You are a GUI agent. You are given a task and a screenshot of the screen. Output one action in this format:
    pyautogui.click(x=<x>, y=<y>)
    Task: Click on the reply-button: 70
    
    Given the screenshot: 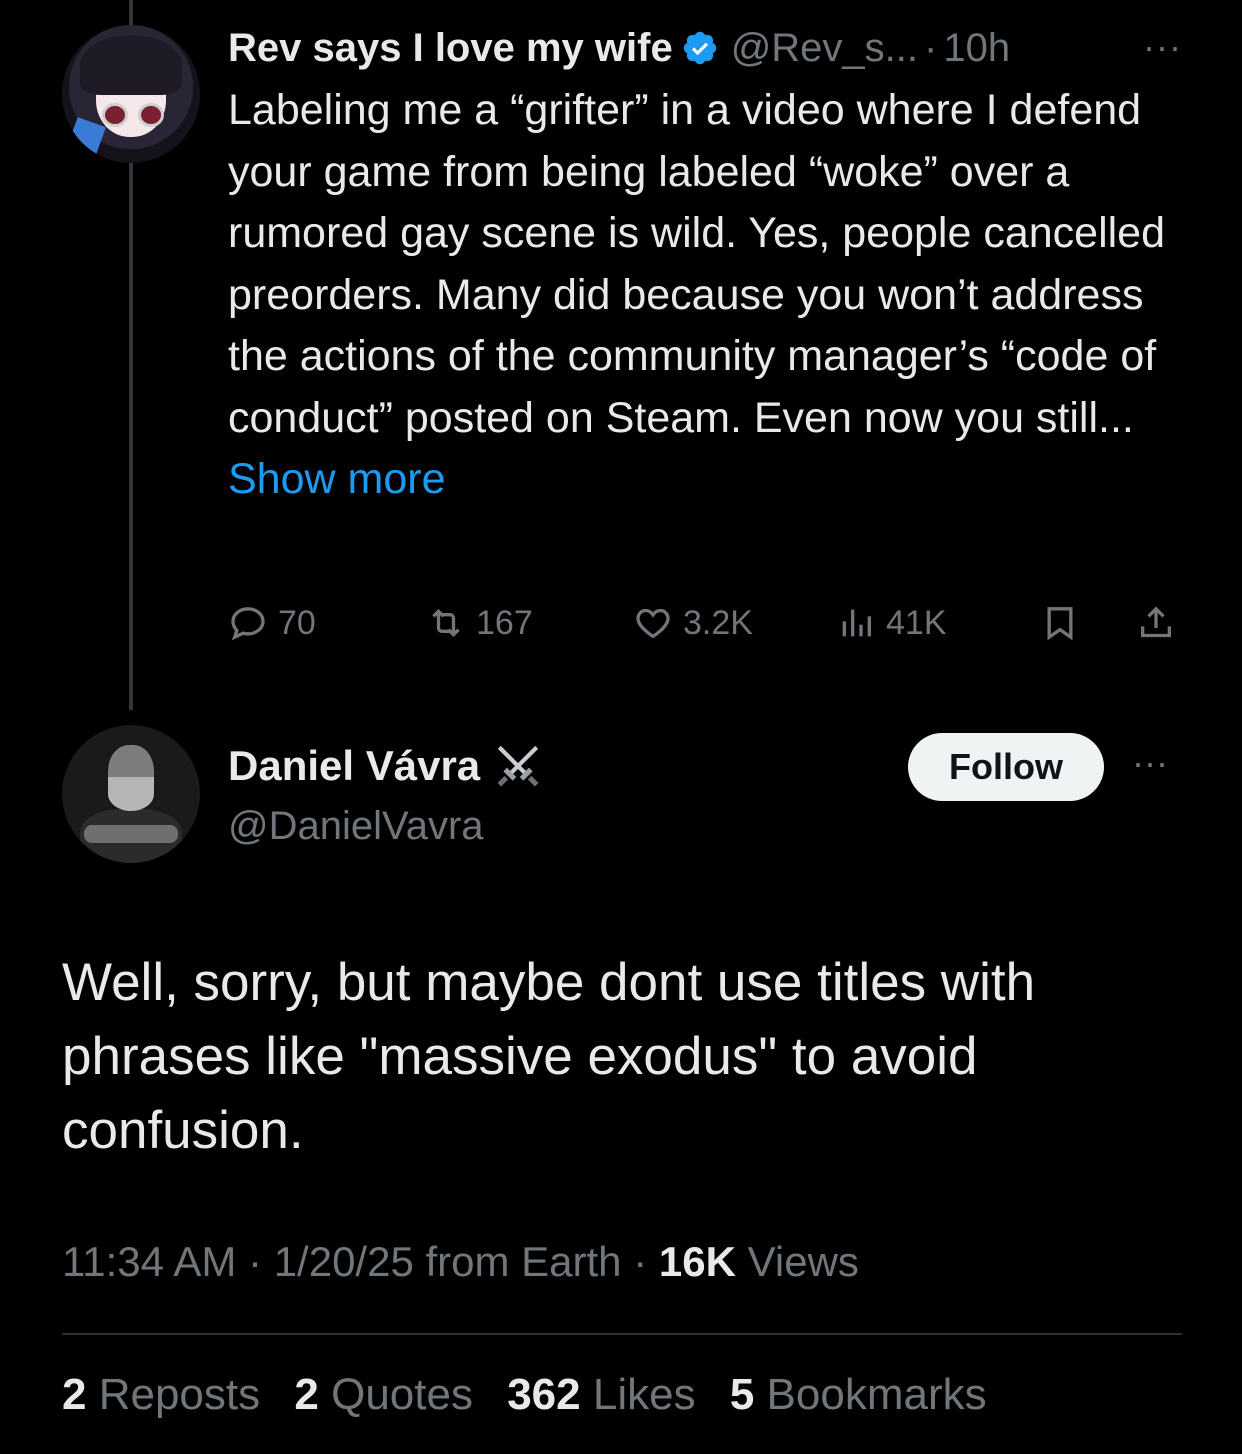 What is the action you would take?
    pyautogui.click(x=272, y=623)
    